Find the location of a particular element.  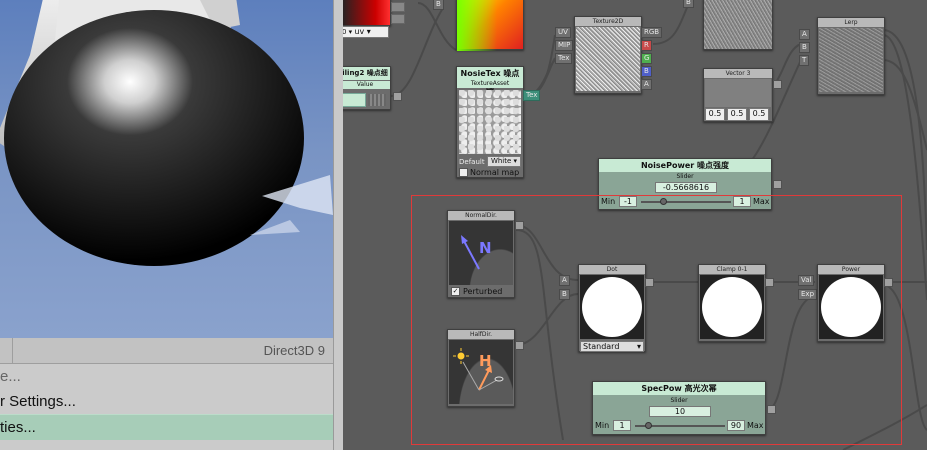

noise-texture-preview is located at coordinates (490, 122).